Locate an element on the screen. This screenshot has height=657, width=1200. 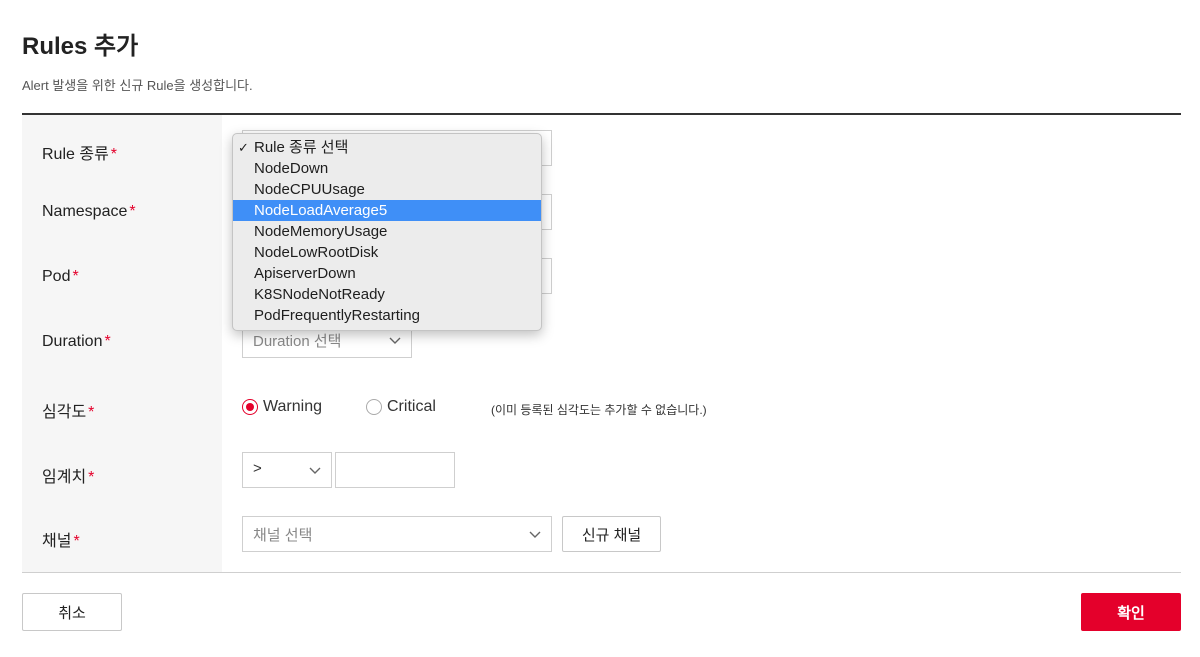
radio-checked-icon is located at coordinates (250, 407).